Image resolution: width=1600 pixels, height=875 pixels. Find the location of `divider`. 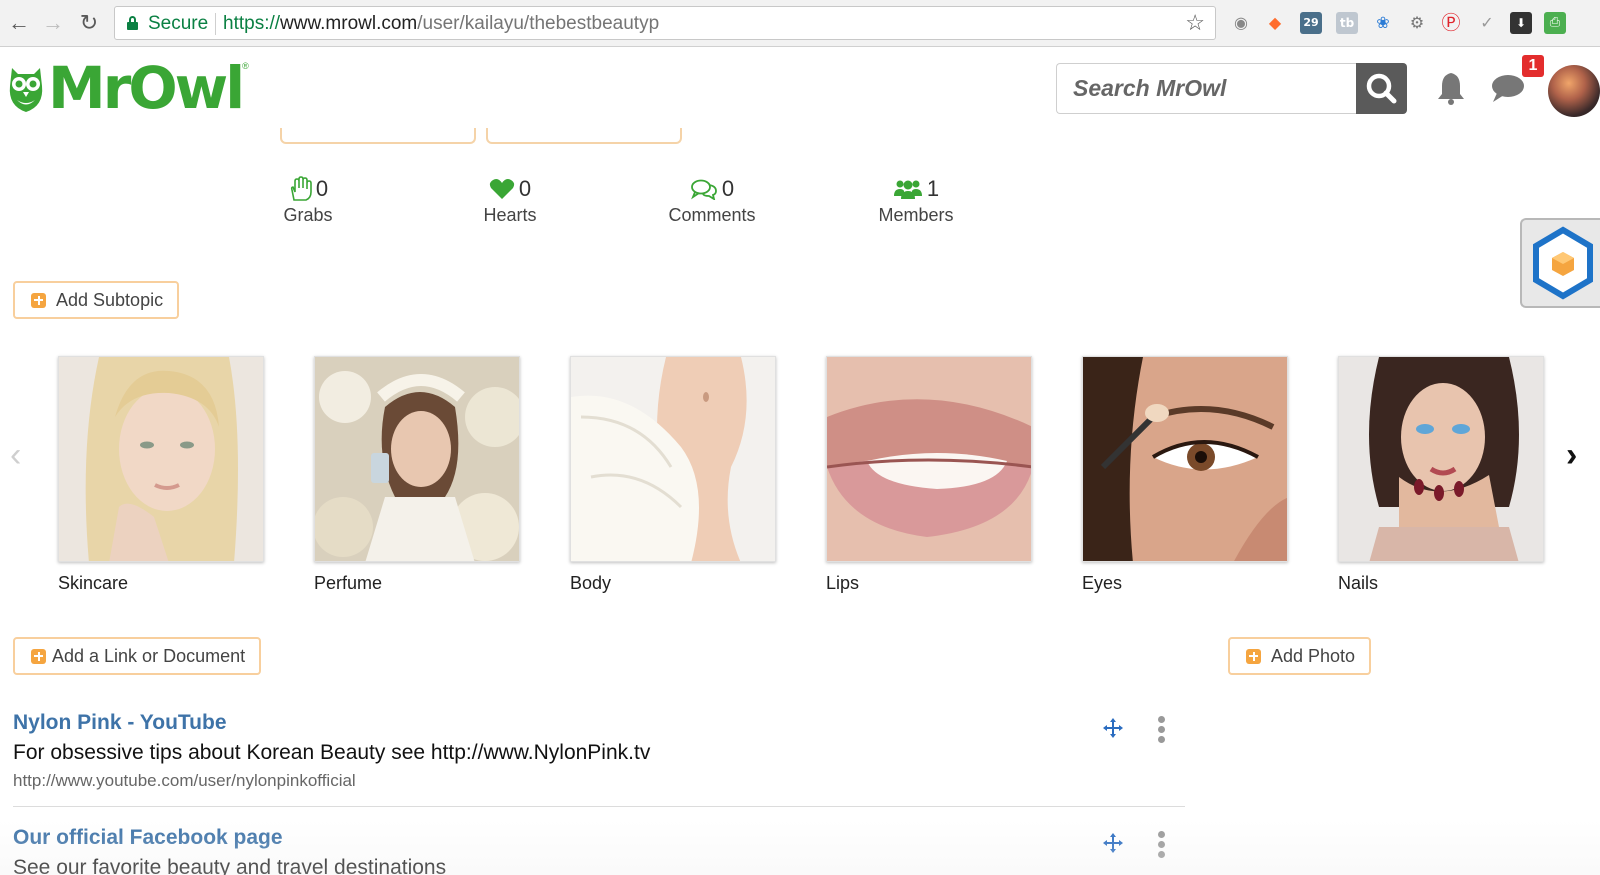

divider is located at coordinates (599, 806).